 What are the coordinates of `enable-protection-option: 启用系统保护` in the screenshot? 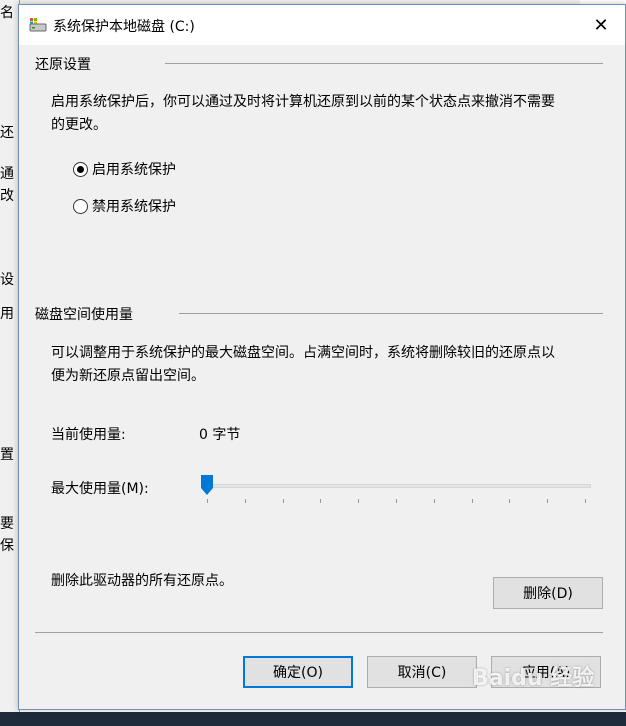 It's located at (124, 169).